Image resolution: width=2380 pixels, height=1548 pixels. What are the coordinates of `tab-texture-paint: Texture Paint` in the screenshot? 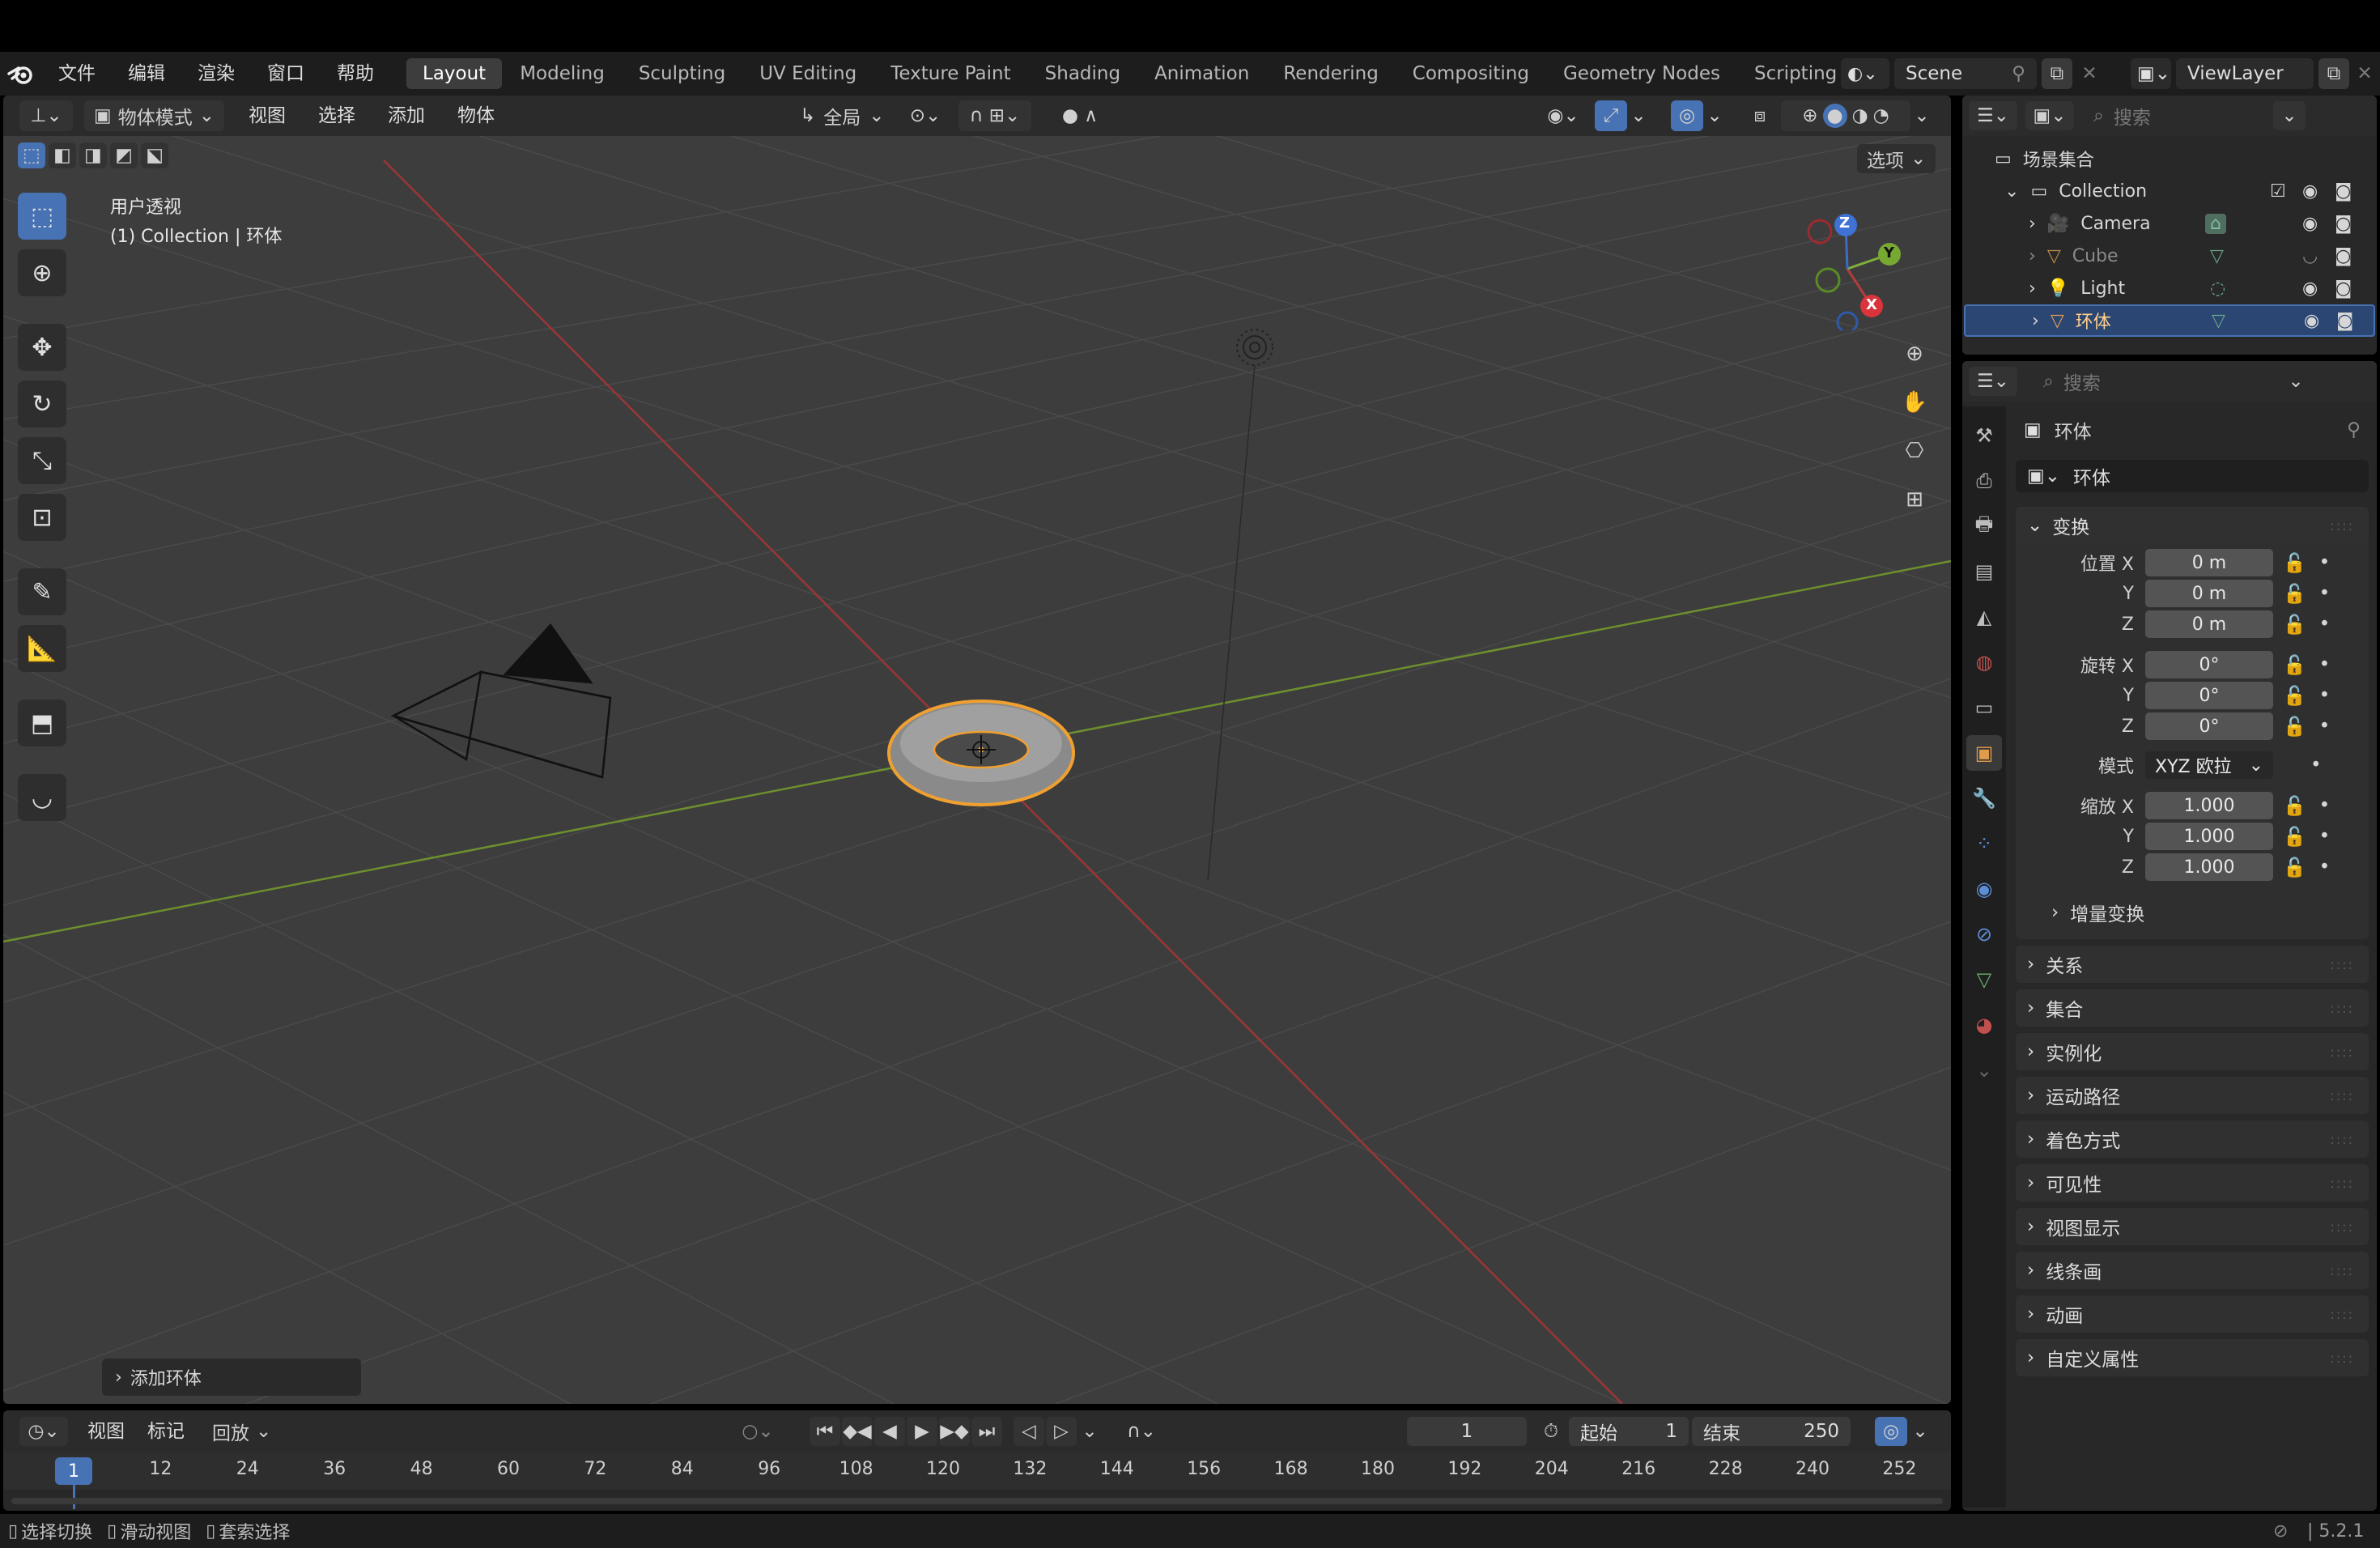 It's located at (950, 74).